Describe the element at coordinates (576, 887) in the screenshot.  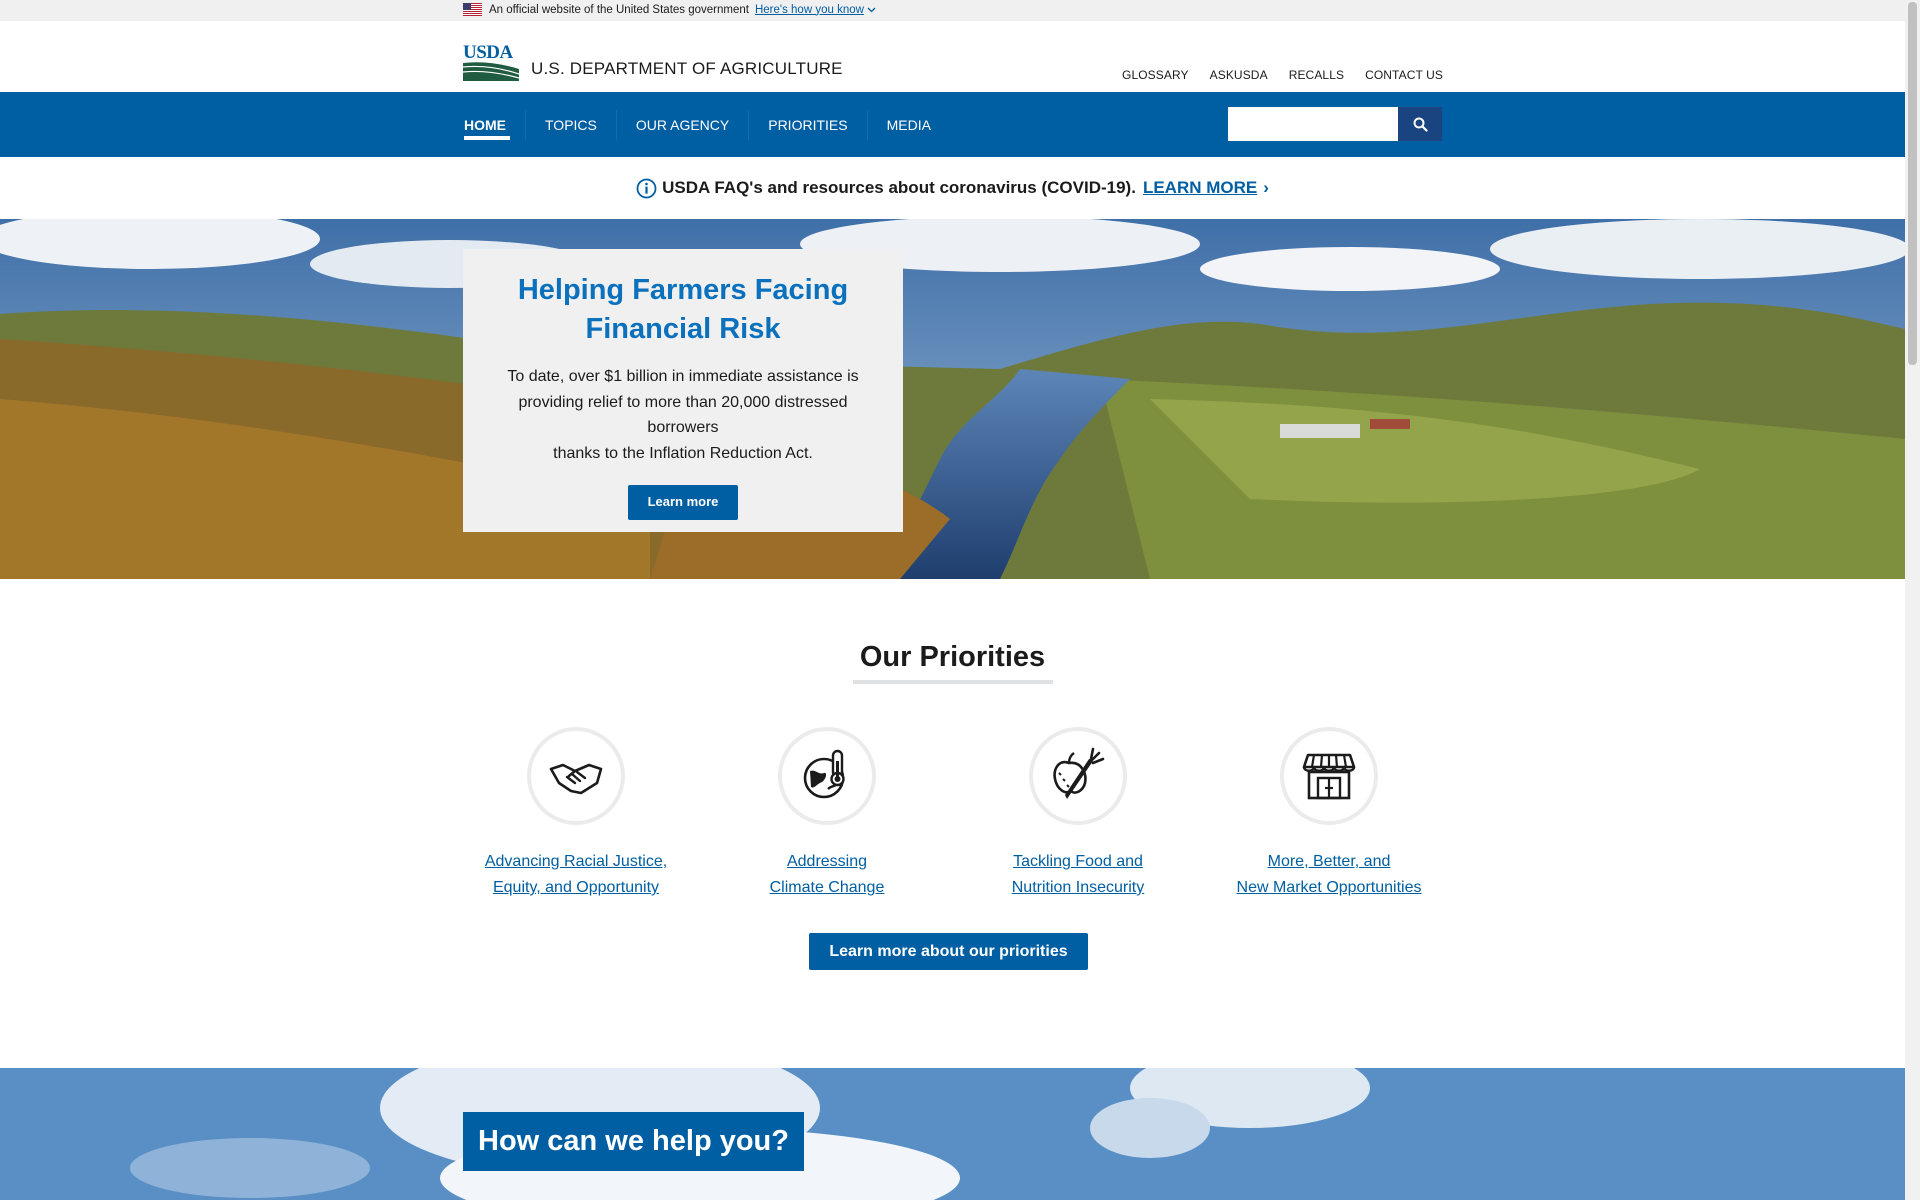
I see `priority-label-line-2: Equity, and Opportunity` at that location.